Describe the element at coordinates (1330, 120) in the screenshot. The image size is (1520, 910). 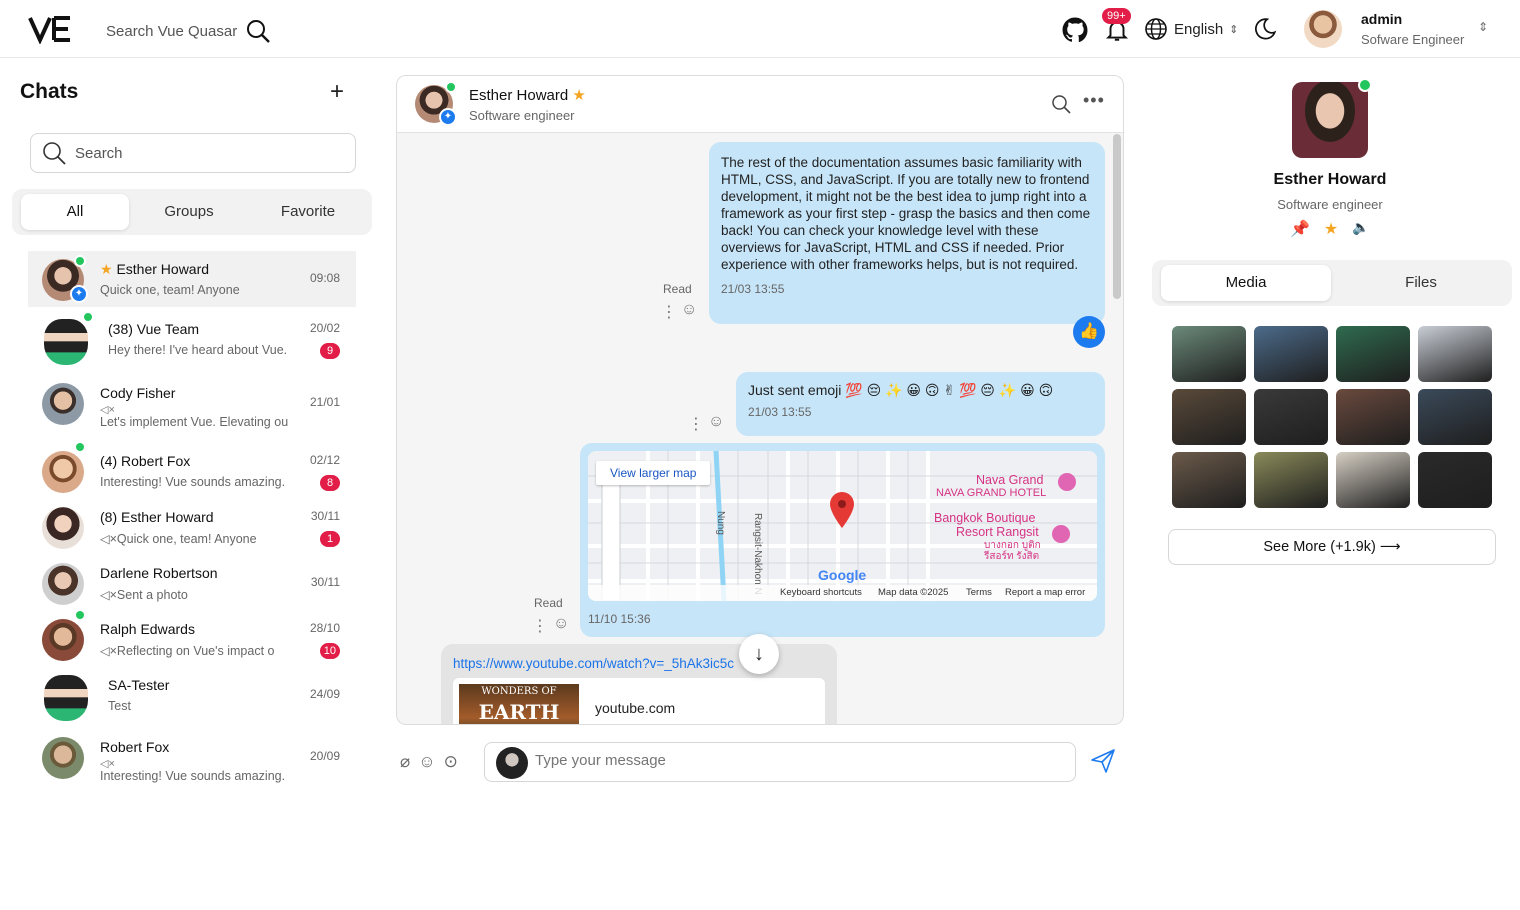
I see `profile-avatar` at that location.